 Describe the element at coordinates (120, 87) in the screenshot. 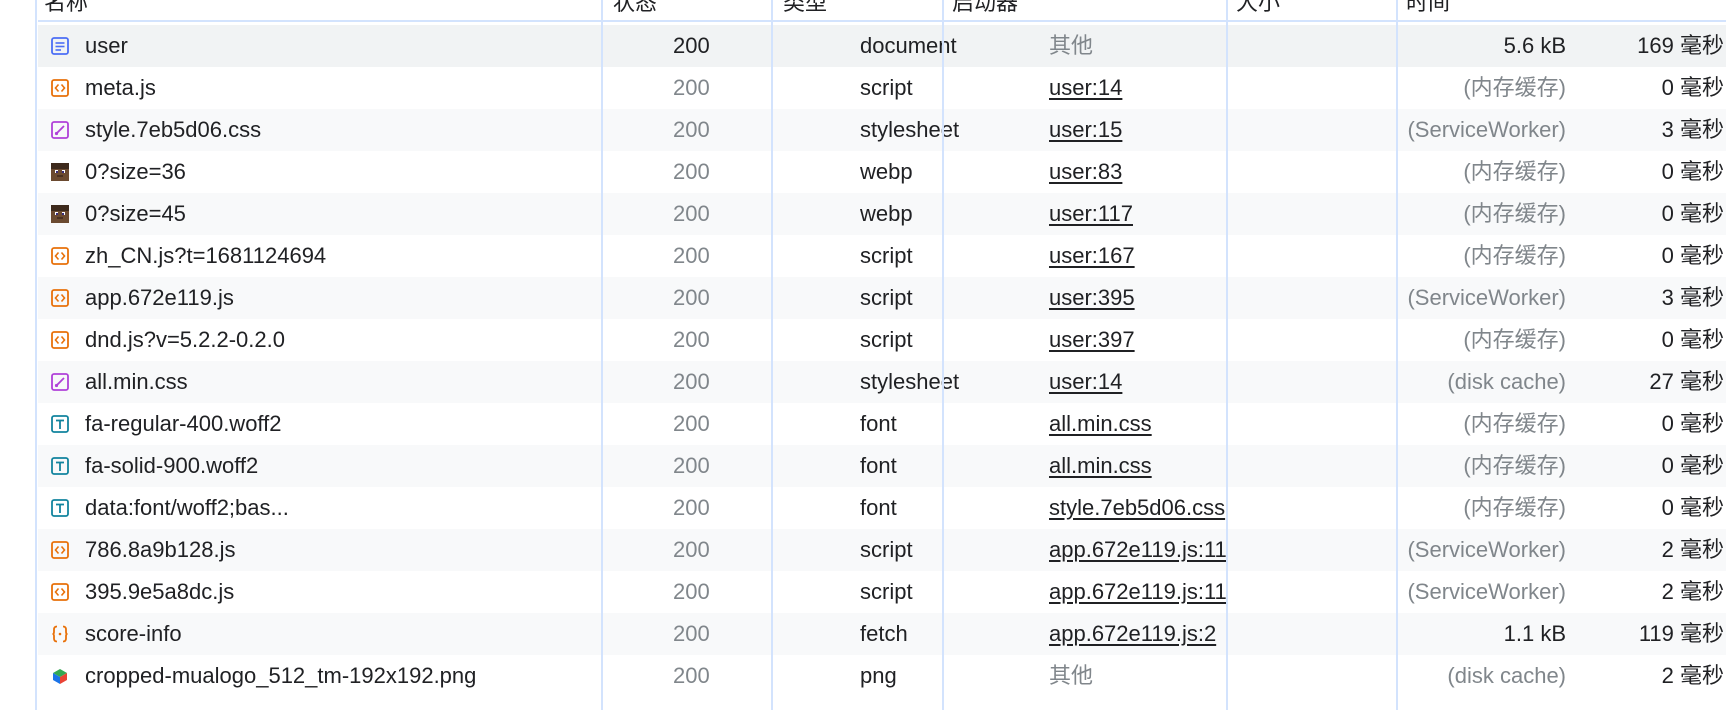

I see `request-name: meta.js` at that location.